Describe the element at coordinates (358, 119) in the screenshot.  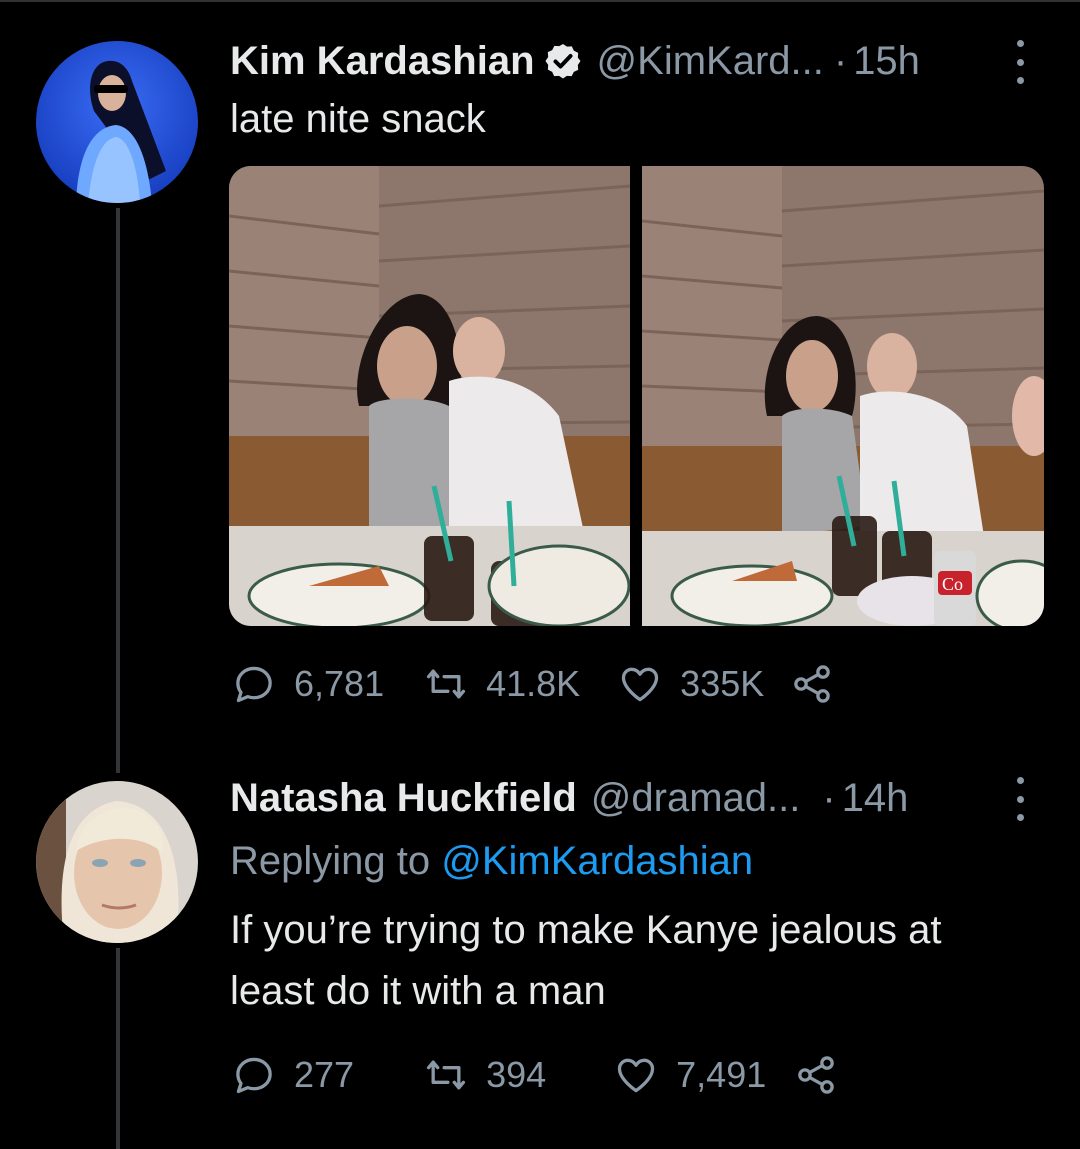
I see `tweet-text: late nite snack` at that location.